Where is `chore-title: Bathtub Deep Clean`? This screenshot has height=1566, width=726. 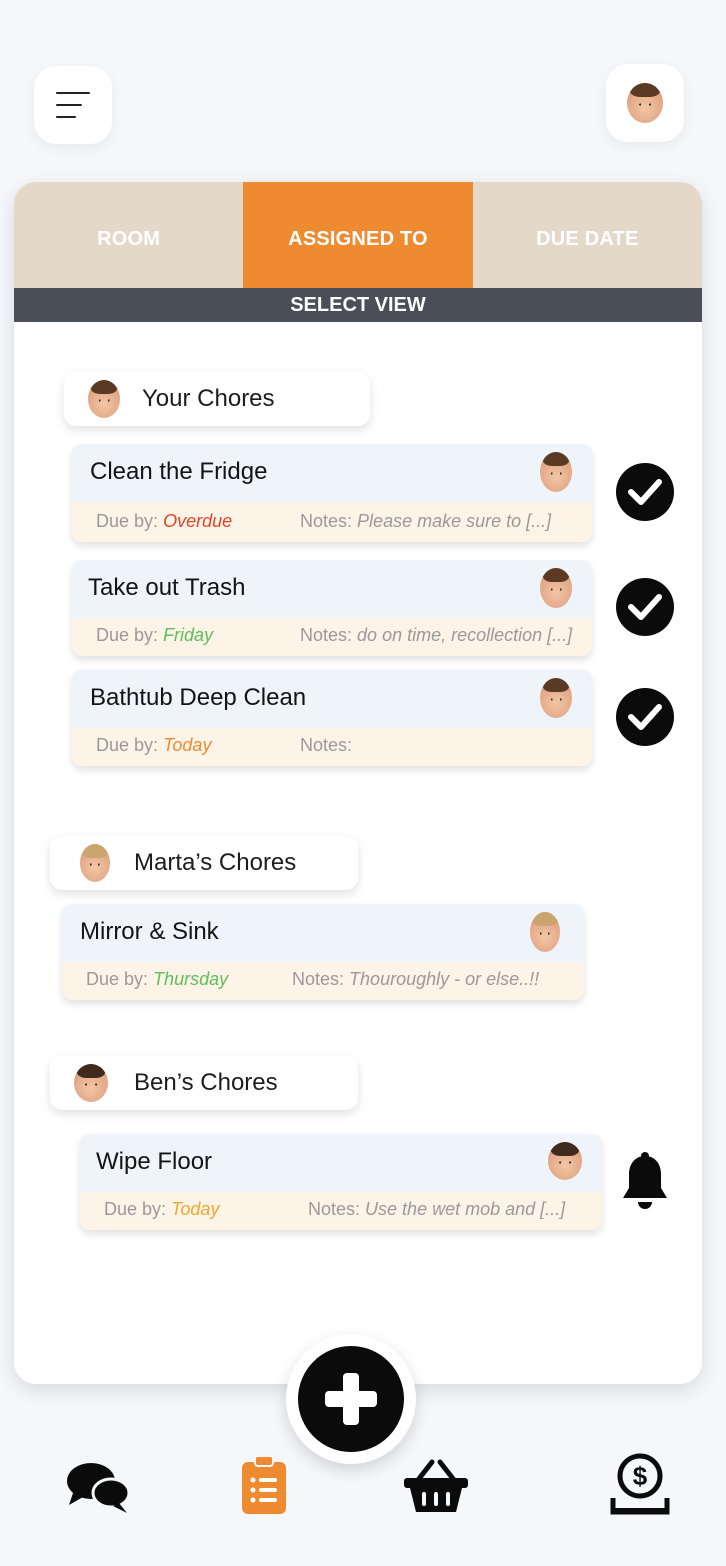 chore-title: Bathtub Deep Clean is located at coordinates (198, 697).